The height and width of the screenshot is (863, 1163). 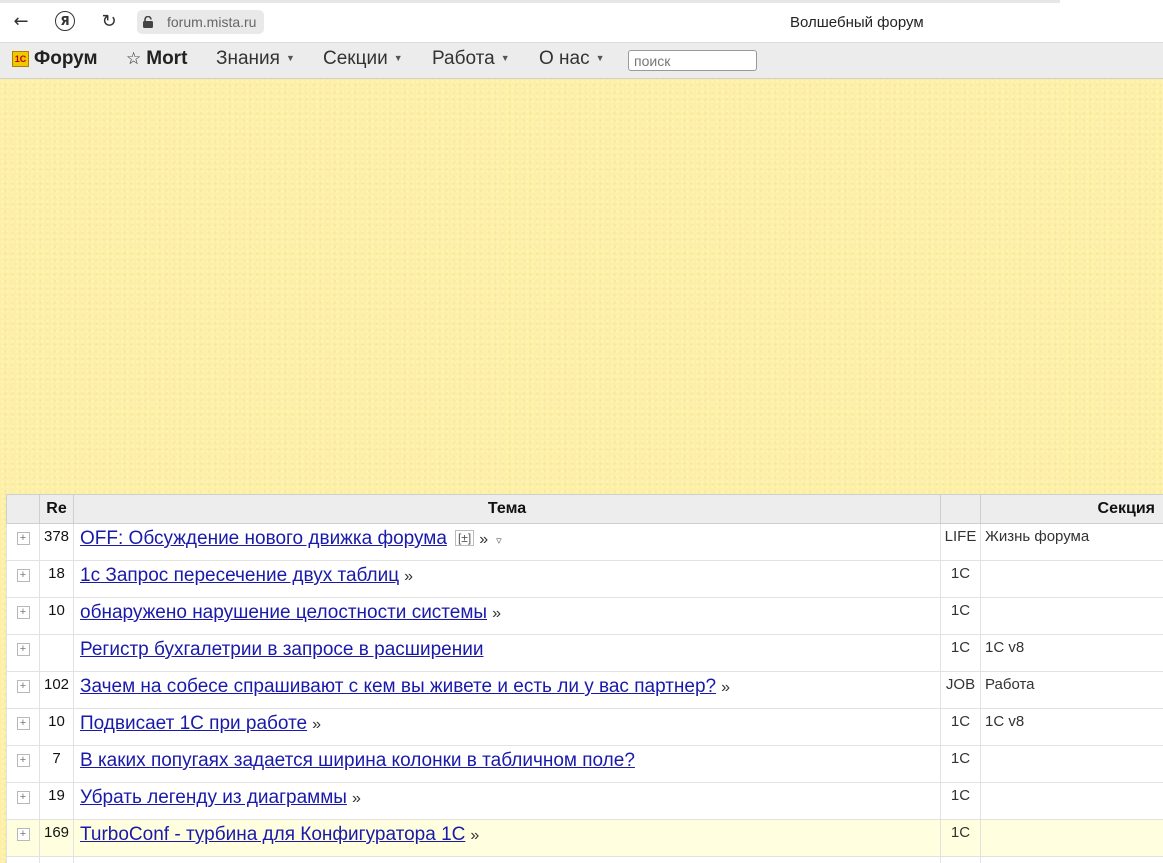 What do you see at coordinates (148, 22) in the screenshot?
I see `lock-icon` at bounding box center [148, 22].